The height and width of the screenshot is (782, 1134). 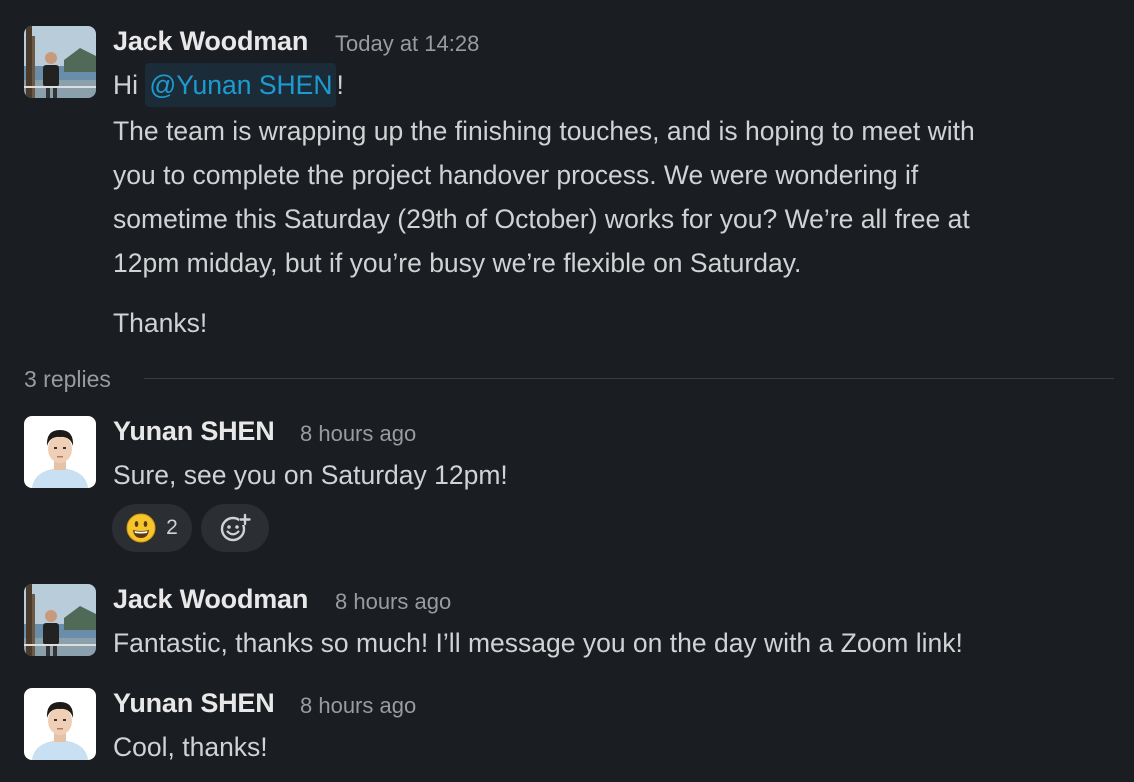 I want to click on add-reaction-button, so click(x=235, y=528).